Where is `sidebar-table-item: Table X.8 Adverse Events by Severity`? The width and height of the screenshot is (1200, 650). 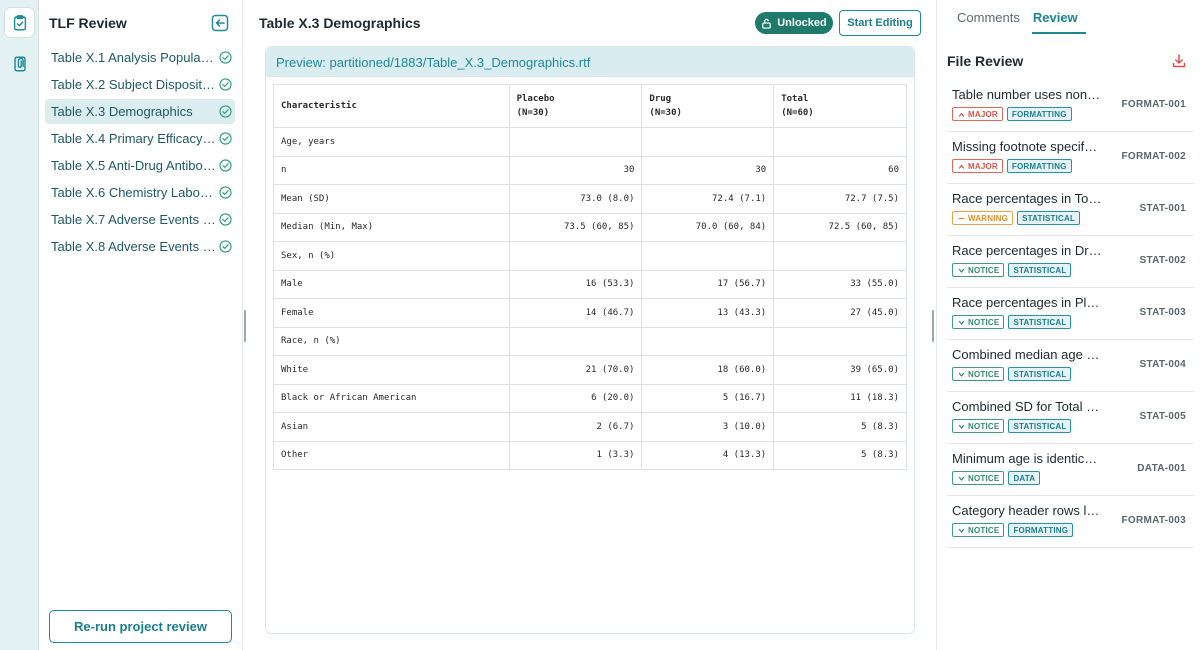
sidebar-table-item: Table X.8 Adverse Events by Severity is located at coordinates (140, 246).